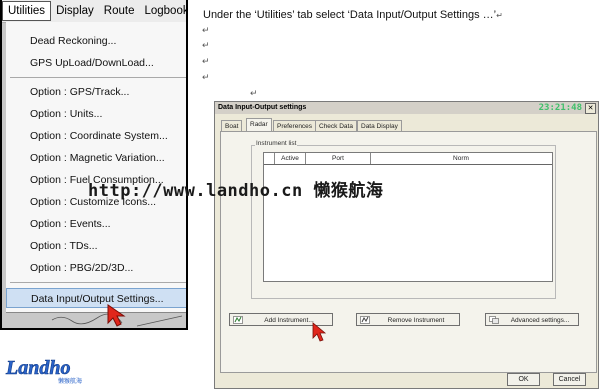  Describe the element at coordinates (37, 368) in the screenshot. I see `logo-brand: Landho` at that location.